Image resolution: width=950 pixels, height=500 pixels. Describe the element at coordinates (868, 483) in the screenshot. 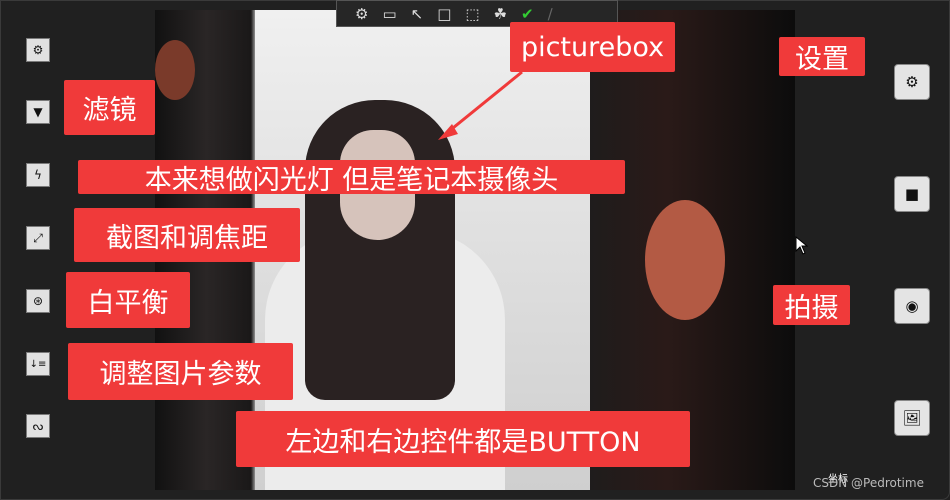

I see `watermark: CSDN @Pedrotime` at that location.